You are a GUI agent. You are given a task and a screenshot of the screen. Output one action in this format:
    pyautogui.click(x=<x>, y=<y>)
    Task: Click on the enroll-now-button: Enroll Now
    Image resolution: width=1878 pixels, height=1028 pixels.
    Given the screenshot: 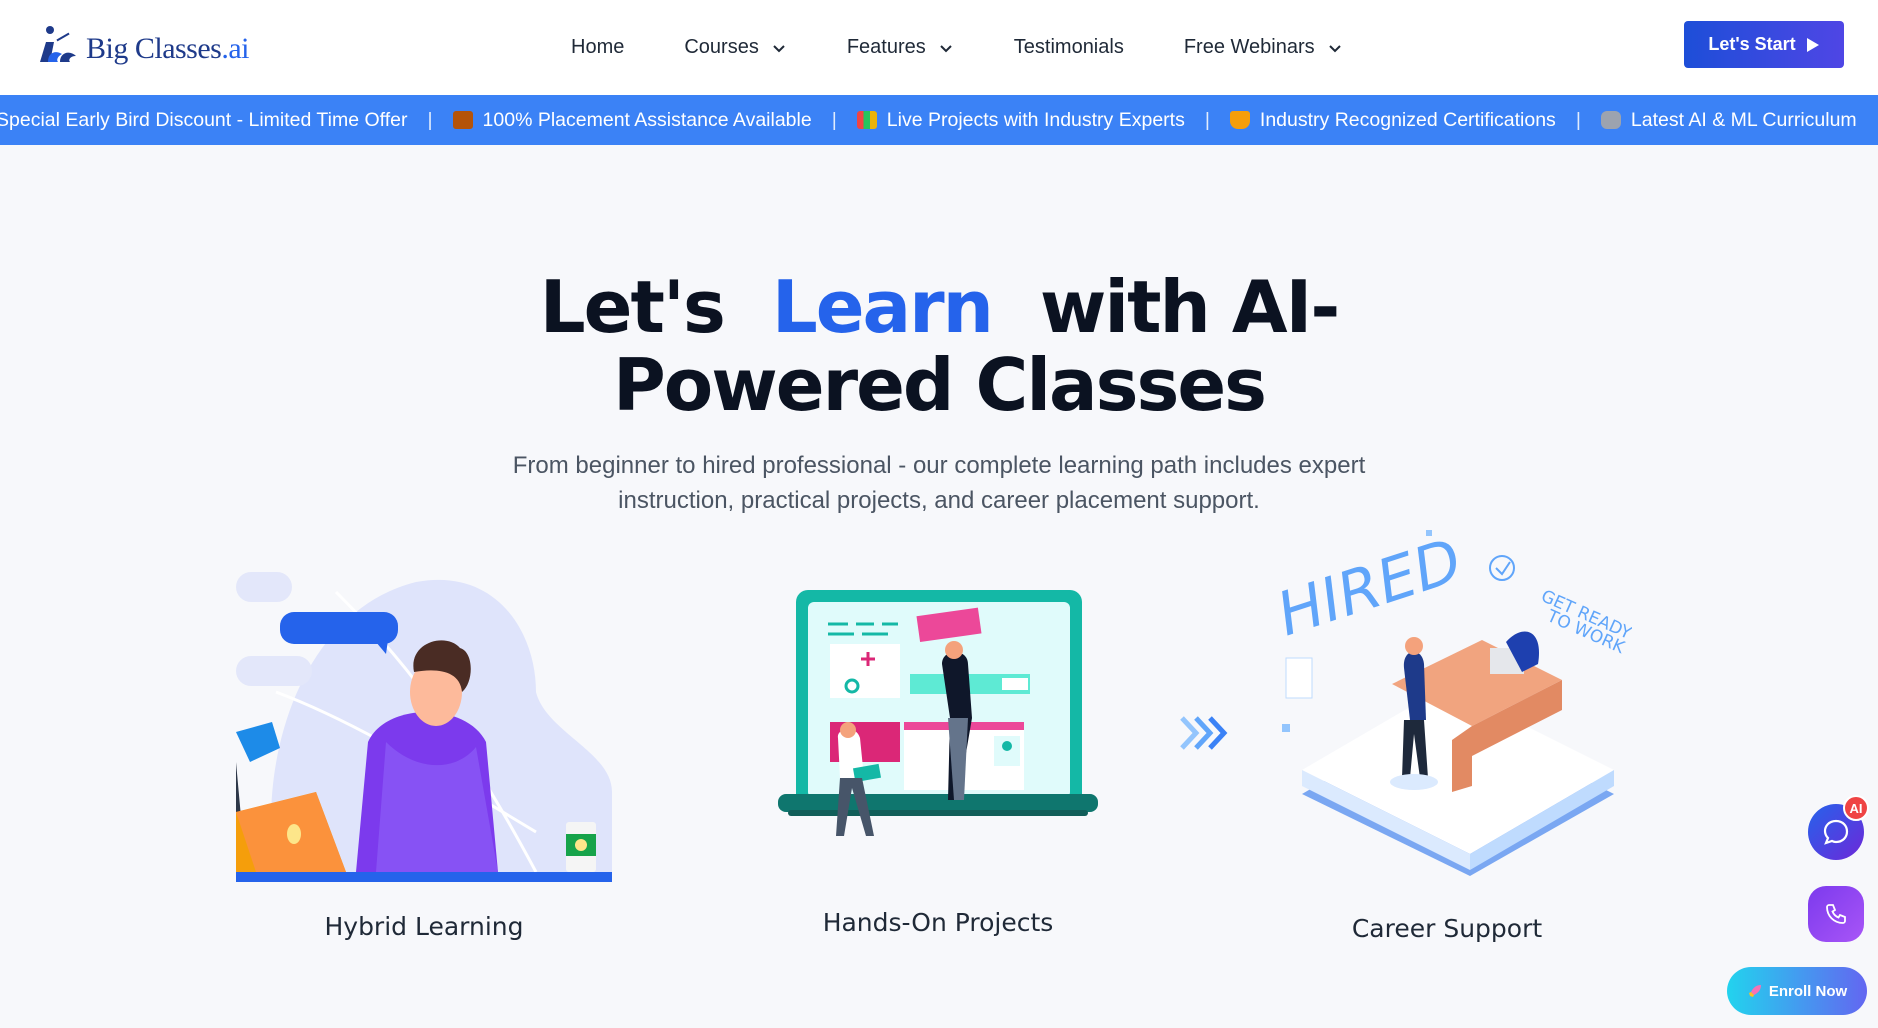 What is the action you would take?
    pyautogui.click(x=1797, y=991)
    